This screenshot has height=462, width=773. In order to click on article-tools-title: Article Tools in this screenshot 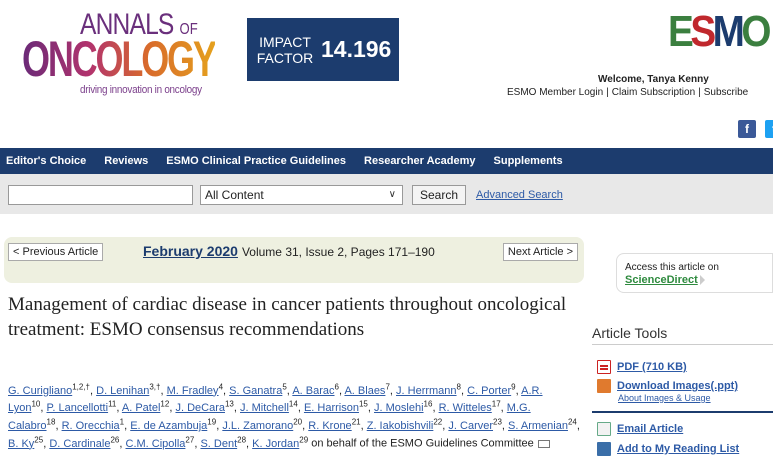, I will do `click(630, 333)`.